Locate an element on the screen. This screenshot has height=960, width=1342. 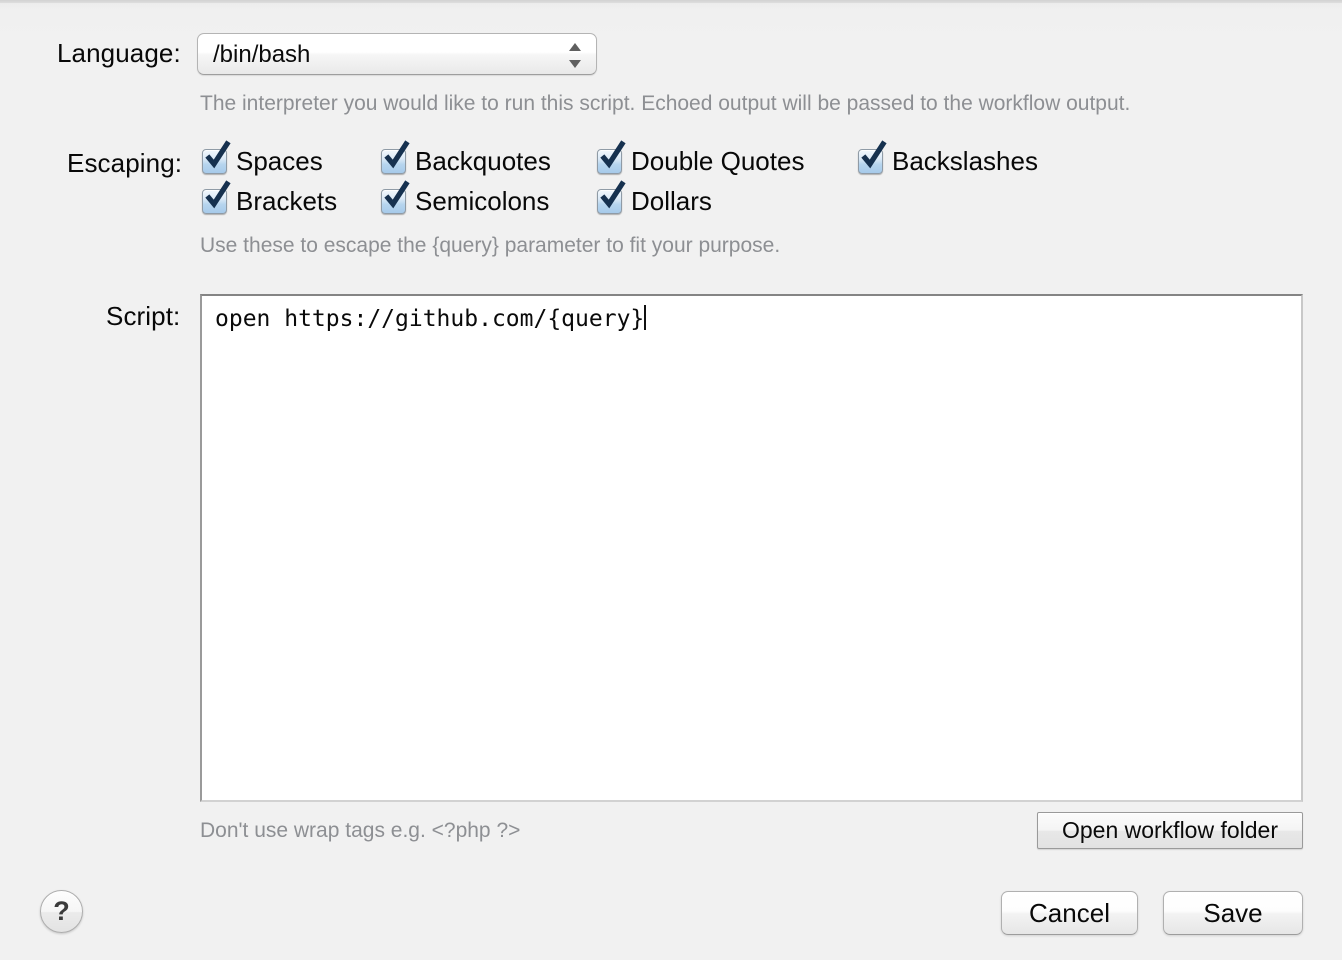
checkbox-spaces: Spaces is located at coordinates (262, 157).